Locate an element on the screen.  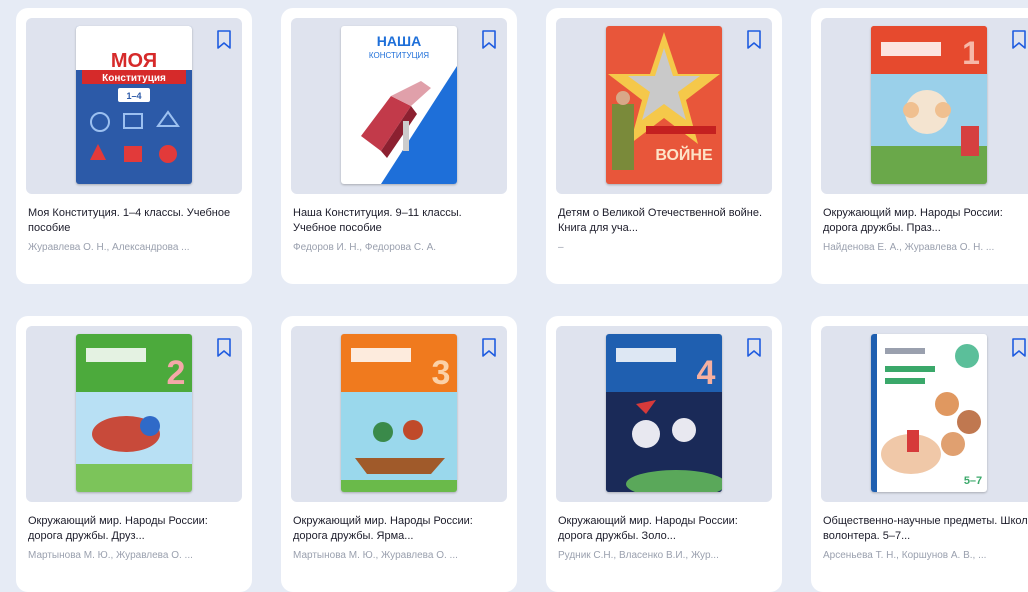
book-cover: НАША КОНСТИТУЦИЯ is located at coordinates (399, 105).